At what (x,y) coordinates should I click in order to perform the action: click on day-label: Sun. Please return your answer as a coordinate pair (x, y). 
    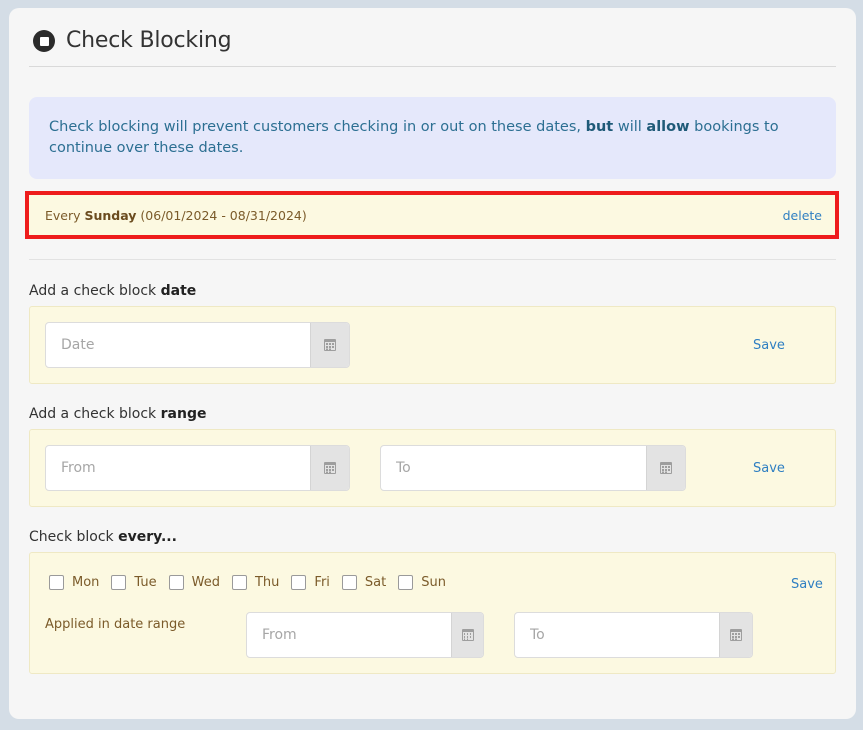
    Looking at the image, I should click on (433, 582).